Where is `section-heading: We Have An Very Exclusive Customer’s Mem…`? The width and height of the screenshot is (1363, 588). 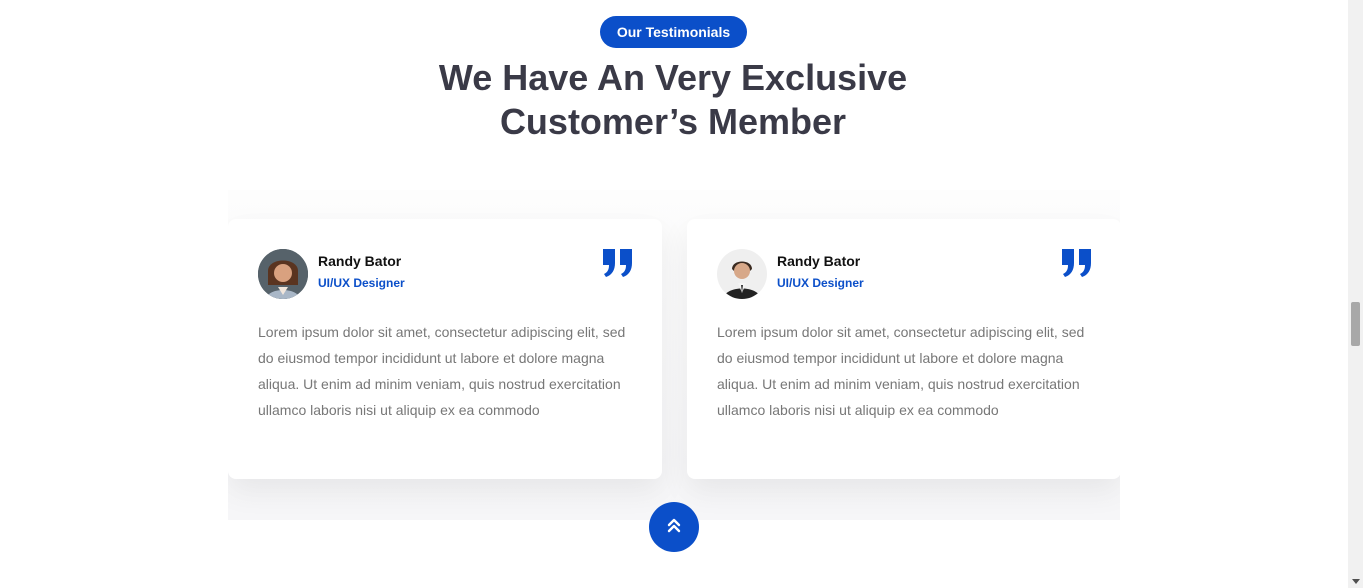
section-heading: We Have An Very Exclusive Customer’s Mem… is located at coordinates (673, 100).